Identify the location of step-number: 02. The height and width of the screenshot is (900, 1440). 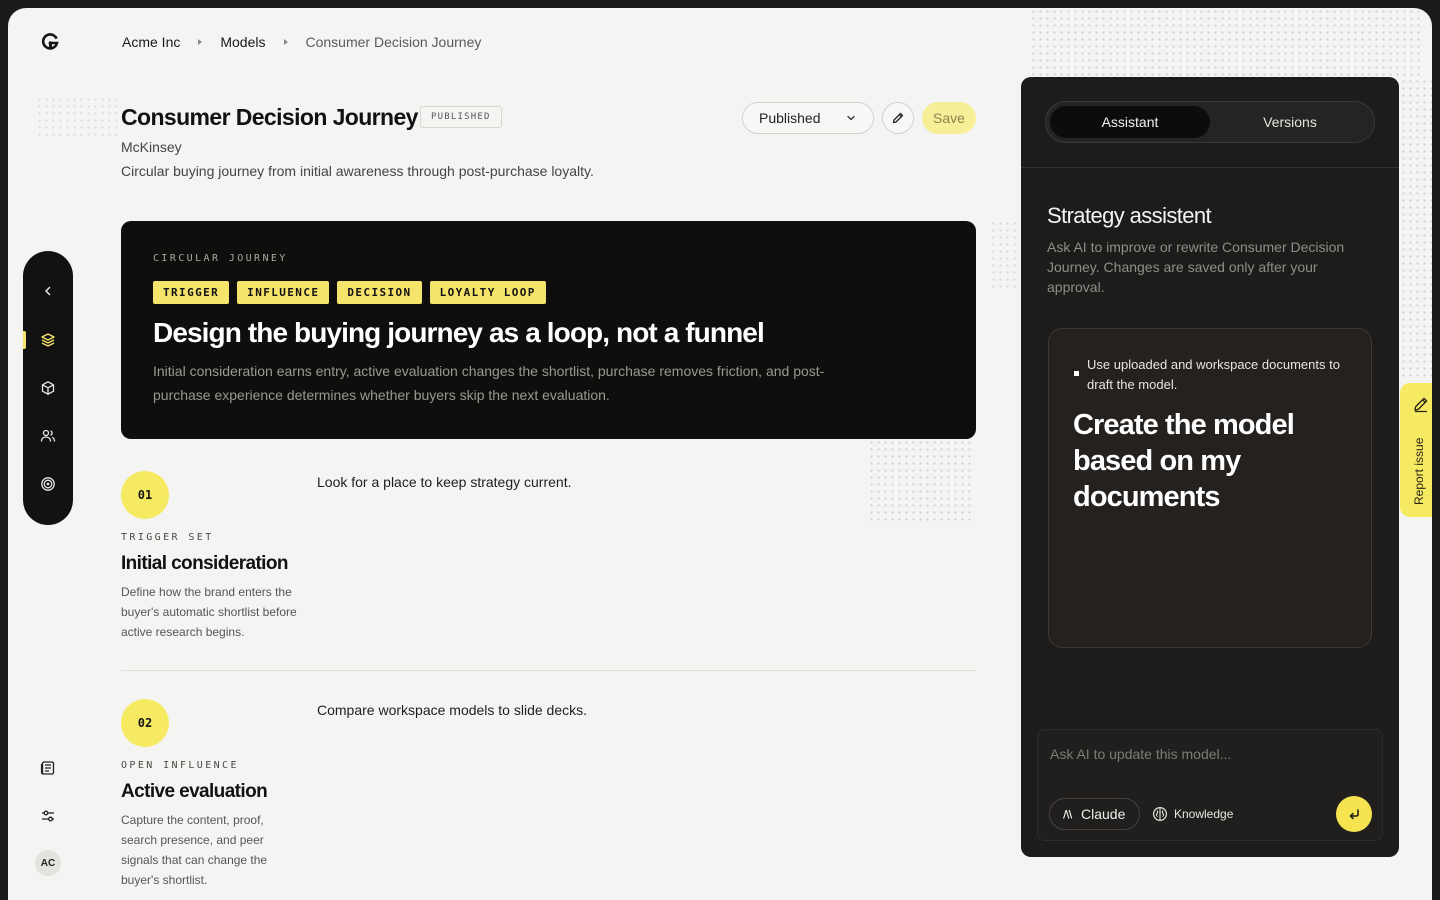
(145, 723).